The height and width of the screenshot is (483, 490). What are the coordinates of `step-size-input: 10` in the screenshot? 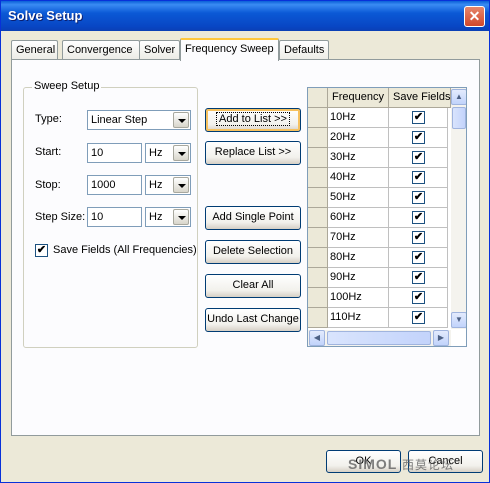 It's located at (114, 217).